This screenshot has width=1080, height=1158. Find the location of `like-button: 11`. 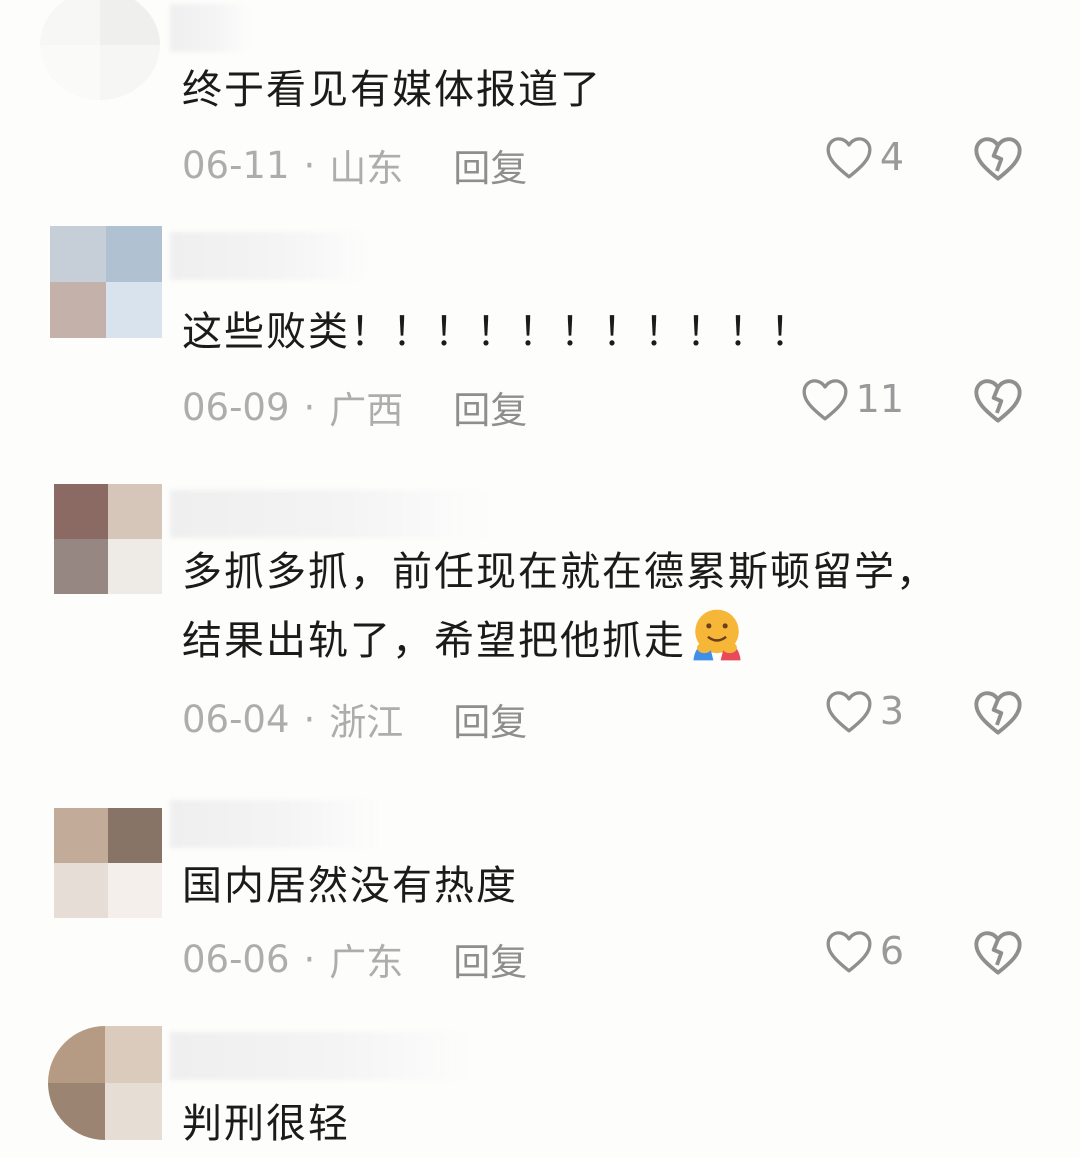

like-button: 11 is located at coordinates (852, 399).